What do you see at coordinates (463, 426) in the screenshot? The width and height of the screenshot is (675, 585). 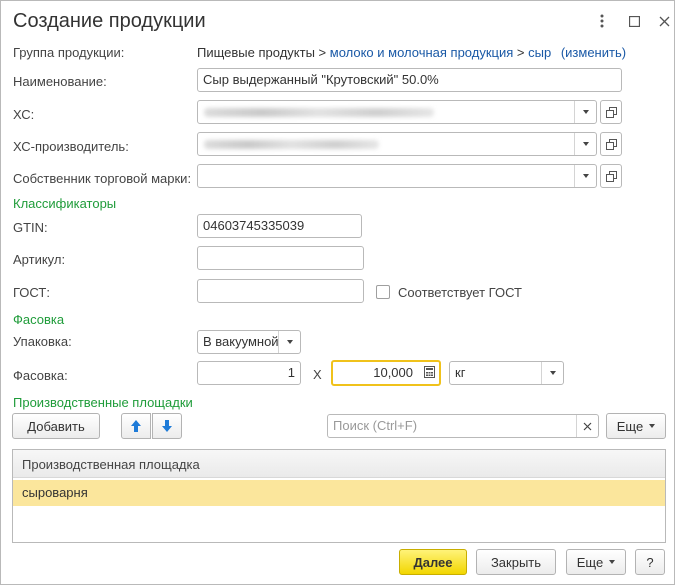 I see `sites-search-input: Поиск (Ctrl+F)` at bounding box center [463, 426].